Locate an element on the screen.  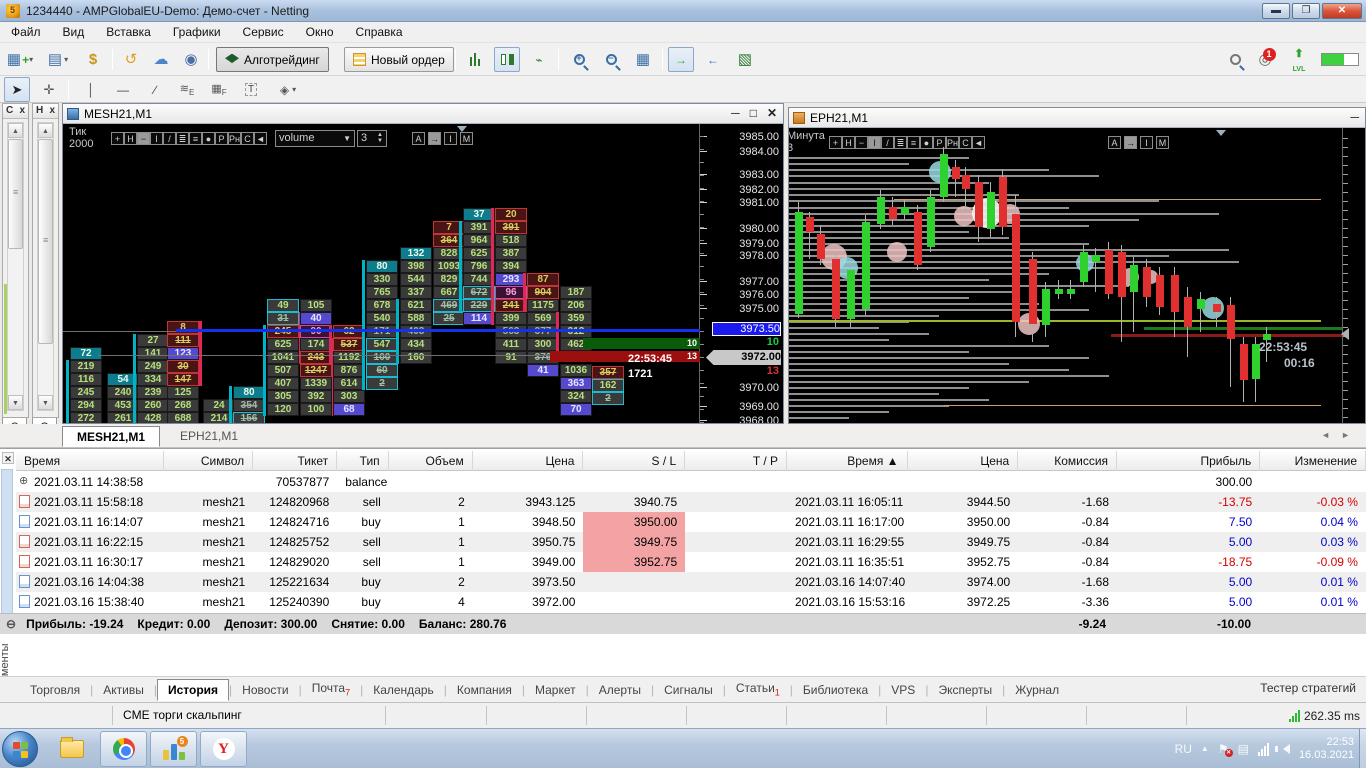
bottom-tab-история: История is located at coordinates (193, 689).